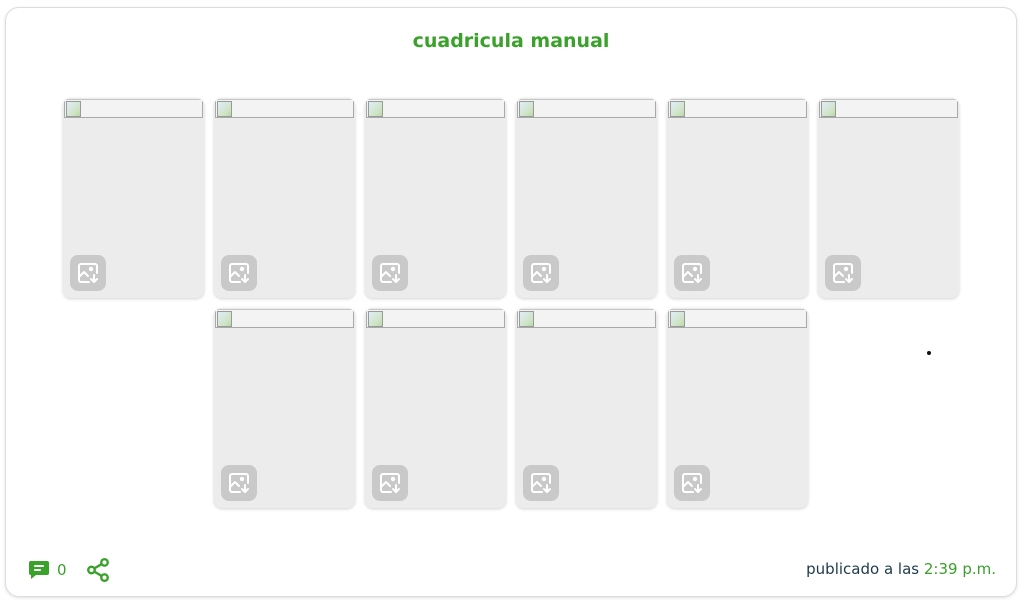  I want to click on published-prefix: publicado a las, so click(863, 569).